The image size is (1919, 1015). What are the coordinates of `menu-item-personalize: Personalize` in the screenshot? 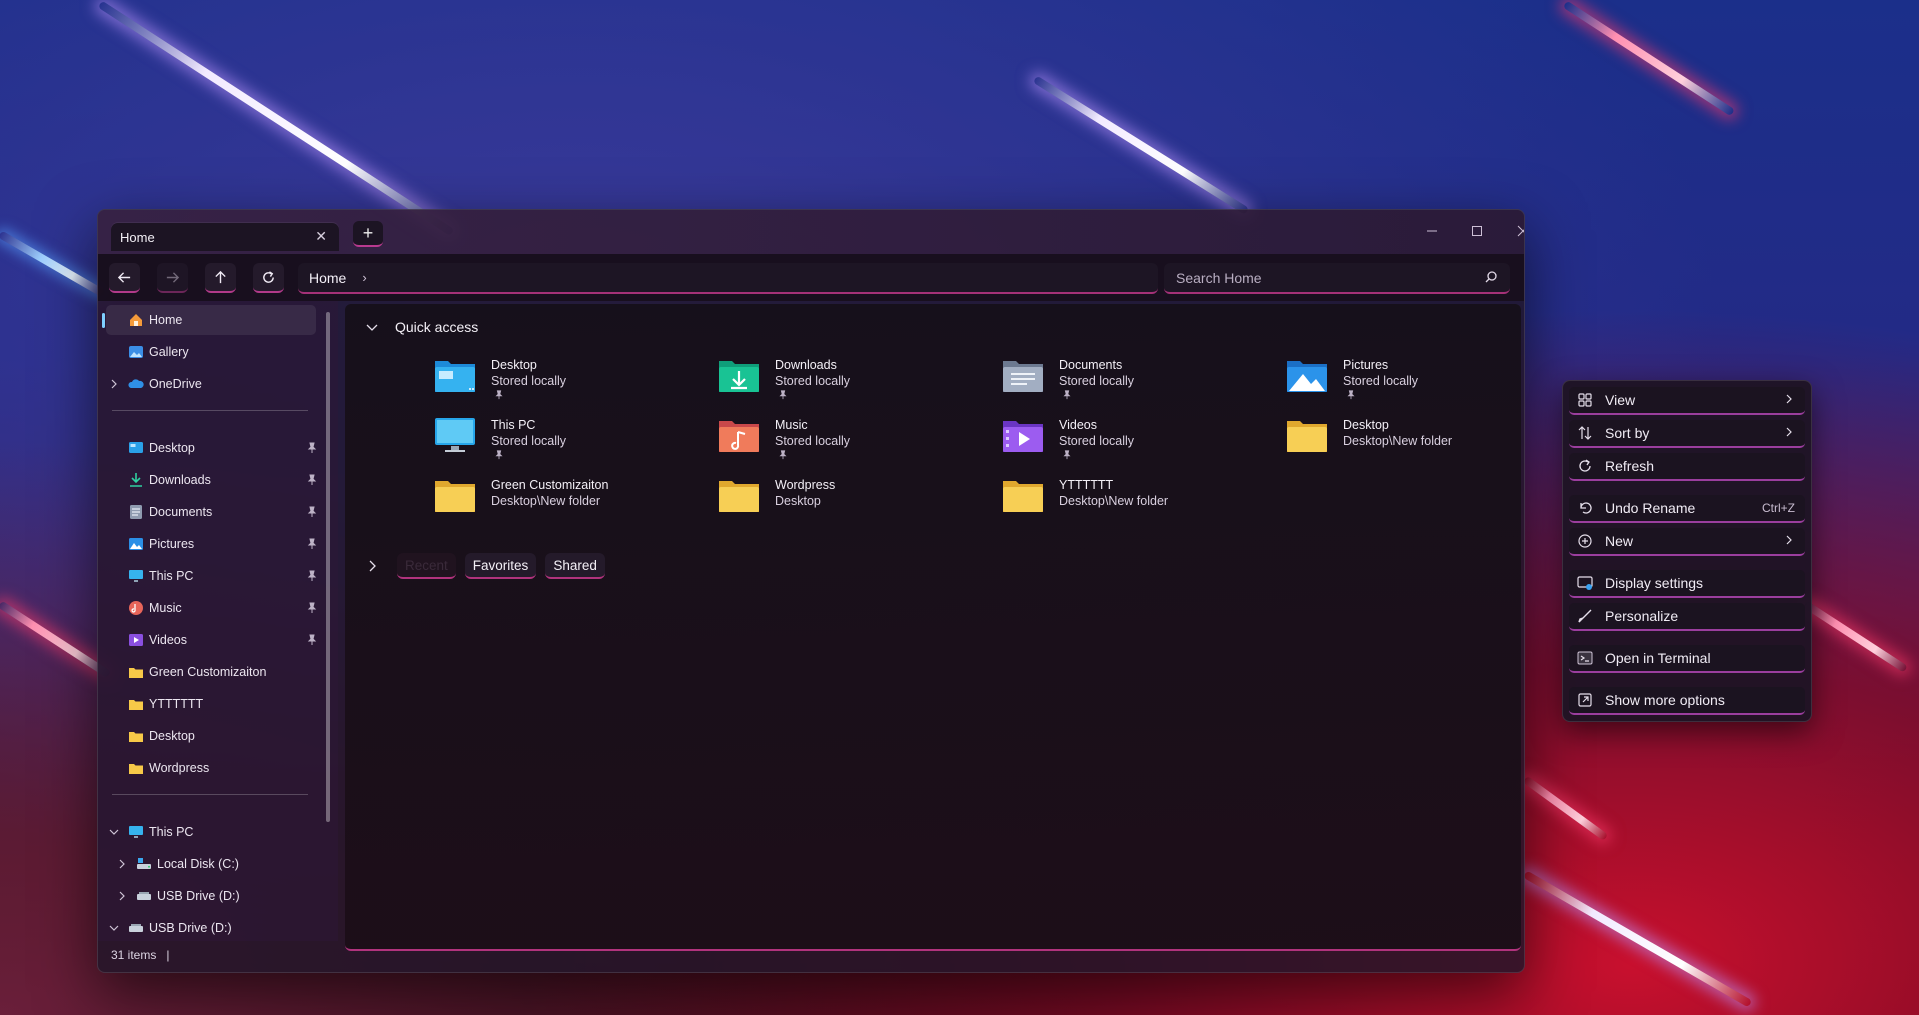 It's located at (1687, 617).